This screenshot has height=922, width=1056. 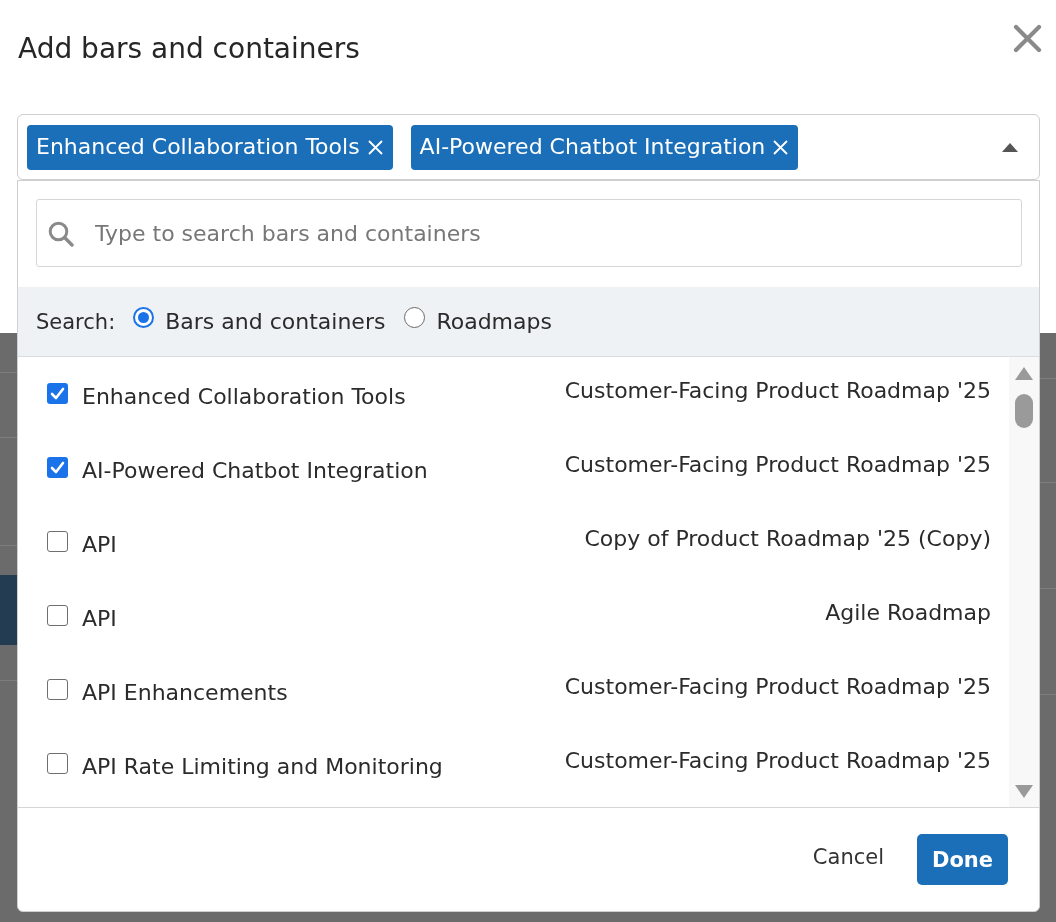 I want to click on scroll-down-arrow-icon, so click(x=1024, y=791).